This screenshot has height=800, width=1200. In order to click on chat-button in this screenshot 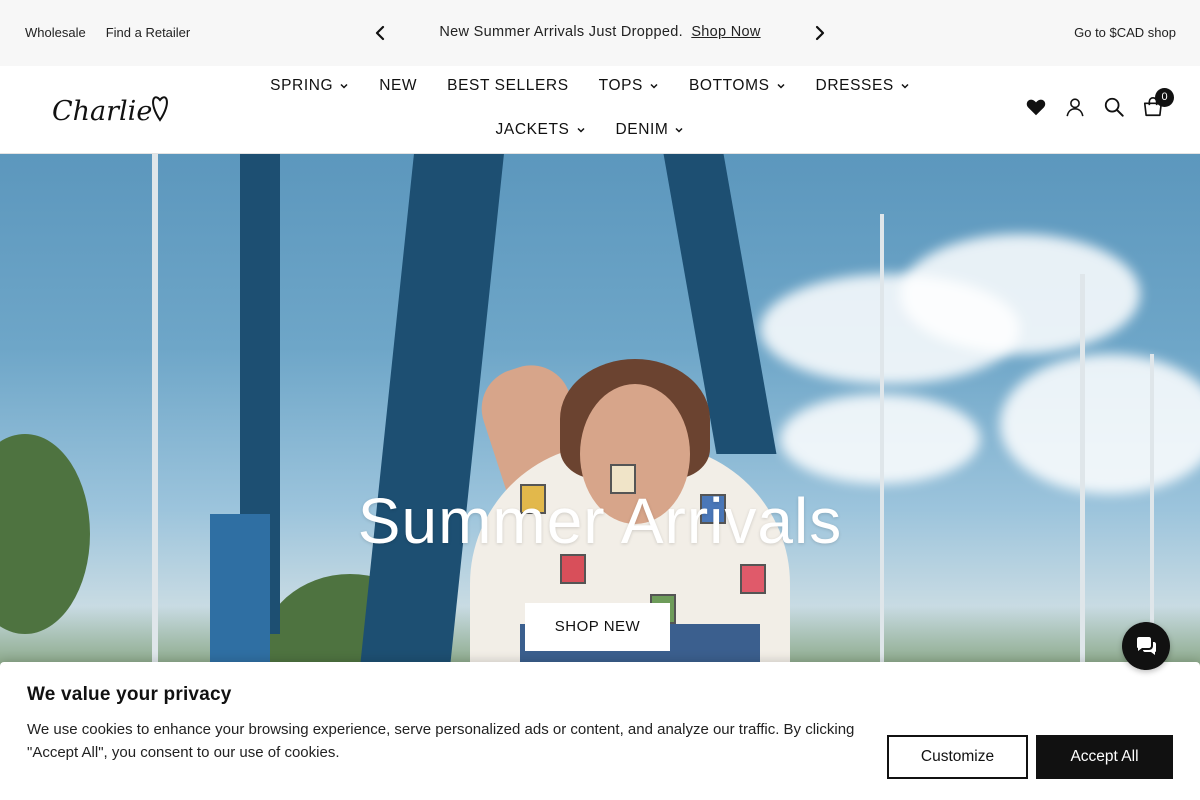, I will do `click(1146, 646)`.